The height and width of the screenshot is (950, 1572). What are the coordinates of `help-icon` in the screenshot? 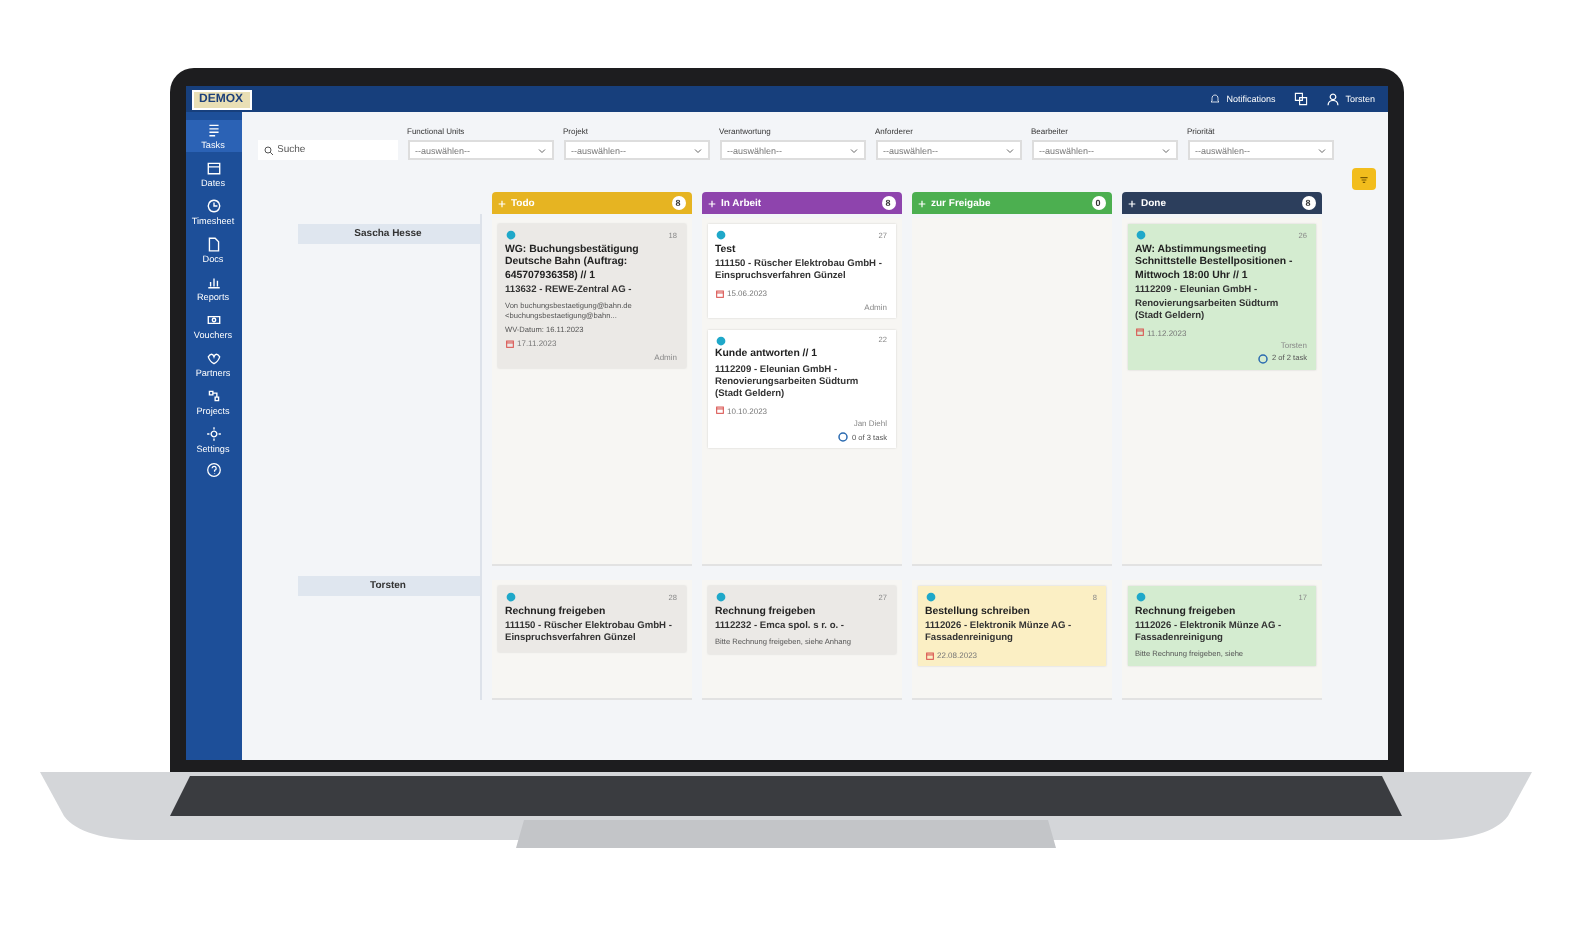 It's located at (213, 470).